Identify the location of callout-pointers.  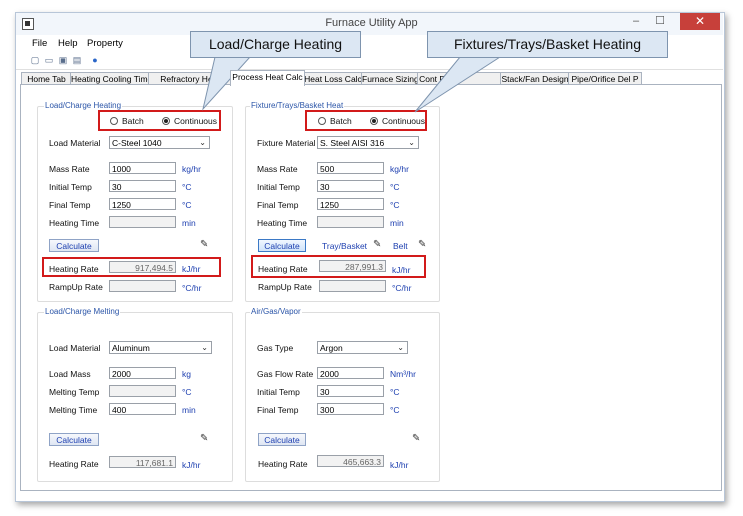
(352, 84).